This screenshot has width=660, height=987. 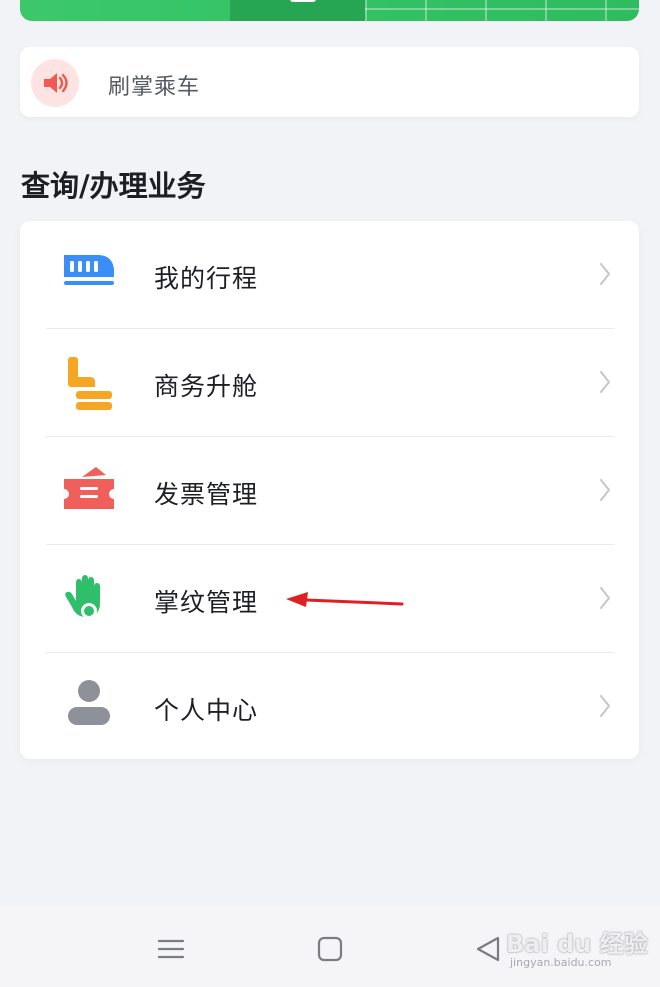 I want to click on home-icon, so click(x=330, y=951).